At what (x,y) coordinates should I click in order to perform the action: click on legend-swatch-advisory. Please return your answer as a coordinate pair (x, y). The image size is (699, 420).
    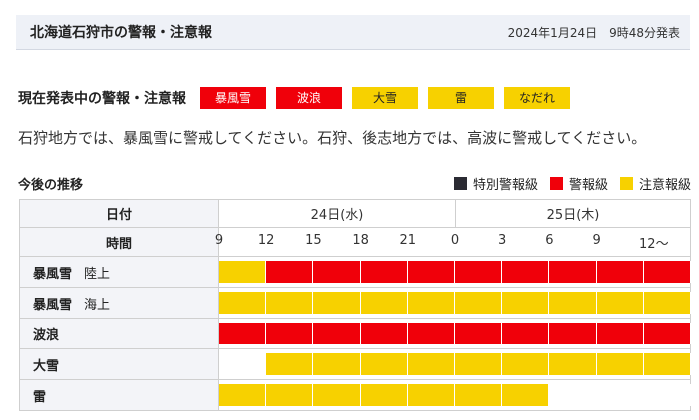
    Looking at the image, I should click on (626, 183).